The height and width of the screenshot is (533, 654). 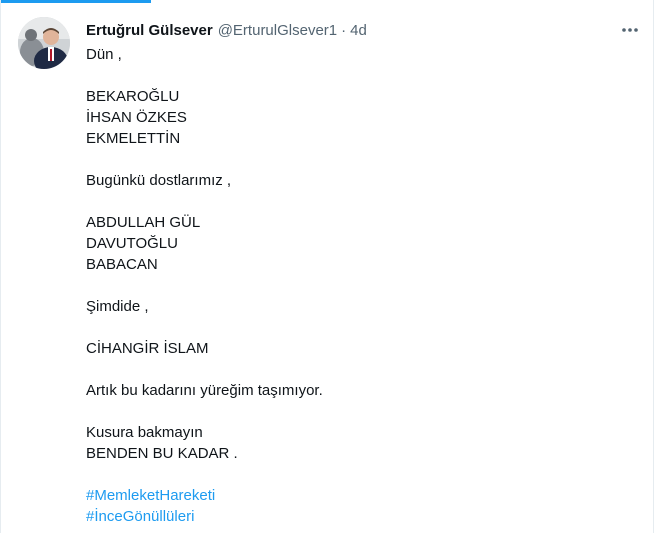 What do you see at coordinates (150, 495) in the screenshot?
I see `hashtag-link-memlekethareketi: #MemleketHareketi` at bounding box center [150, 495].